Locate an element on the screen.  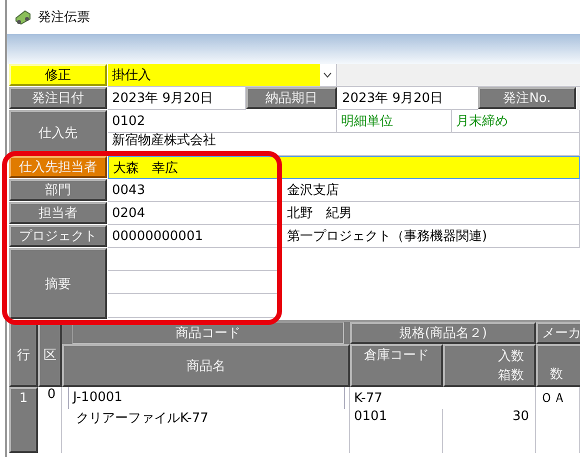
input-field: 0102 is located at coordinates (222, 121).